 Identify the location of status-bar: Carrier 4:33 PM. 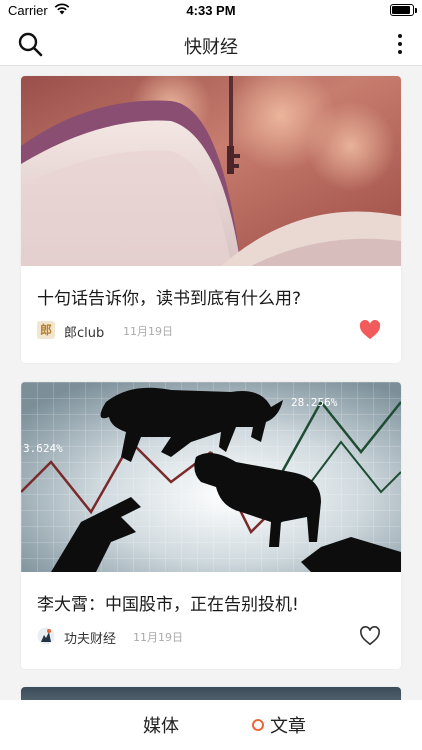
(211, 11).